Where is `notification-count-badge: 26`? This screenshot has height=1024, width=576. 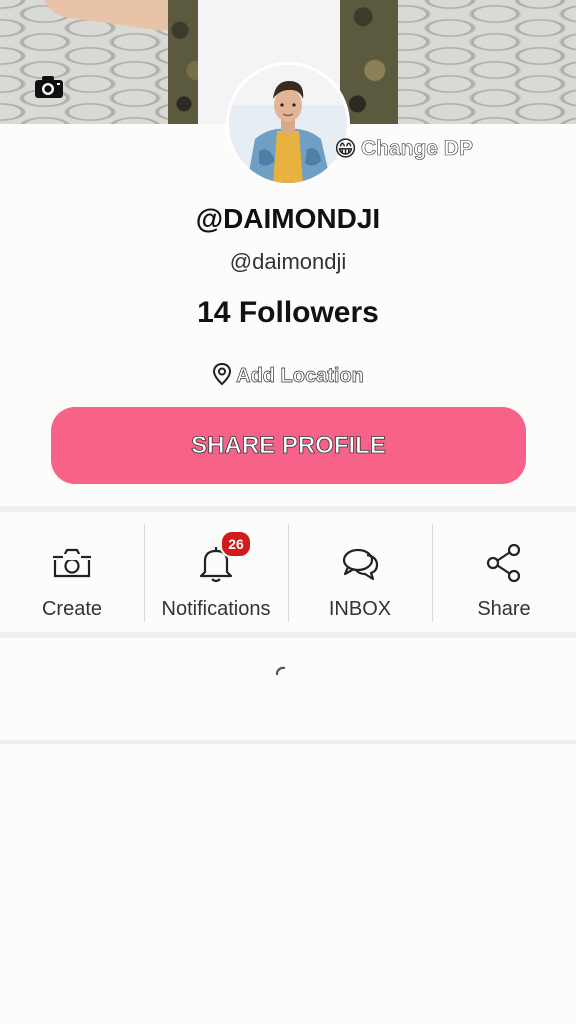
notification-count-badge: 26 is located at coordinates (236, 544).